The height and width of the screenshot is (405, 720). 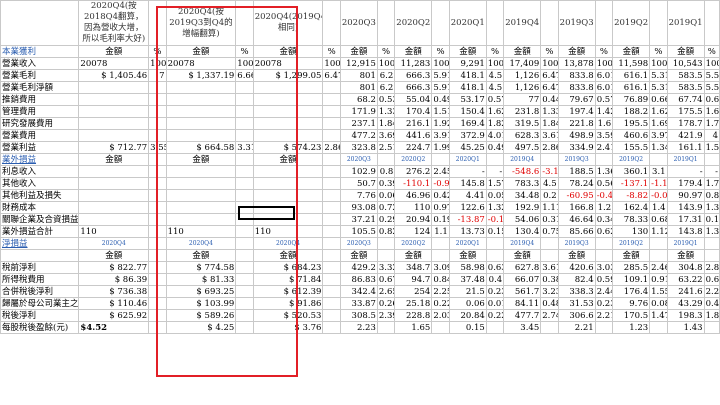 I want to click on column-header: 2020Q4(按2019Q3到Q4的增幅翻算), so click(x=201, y=23).